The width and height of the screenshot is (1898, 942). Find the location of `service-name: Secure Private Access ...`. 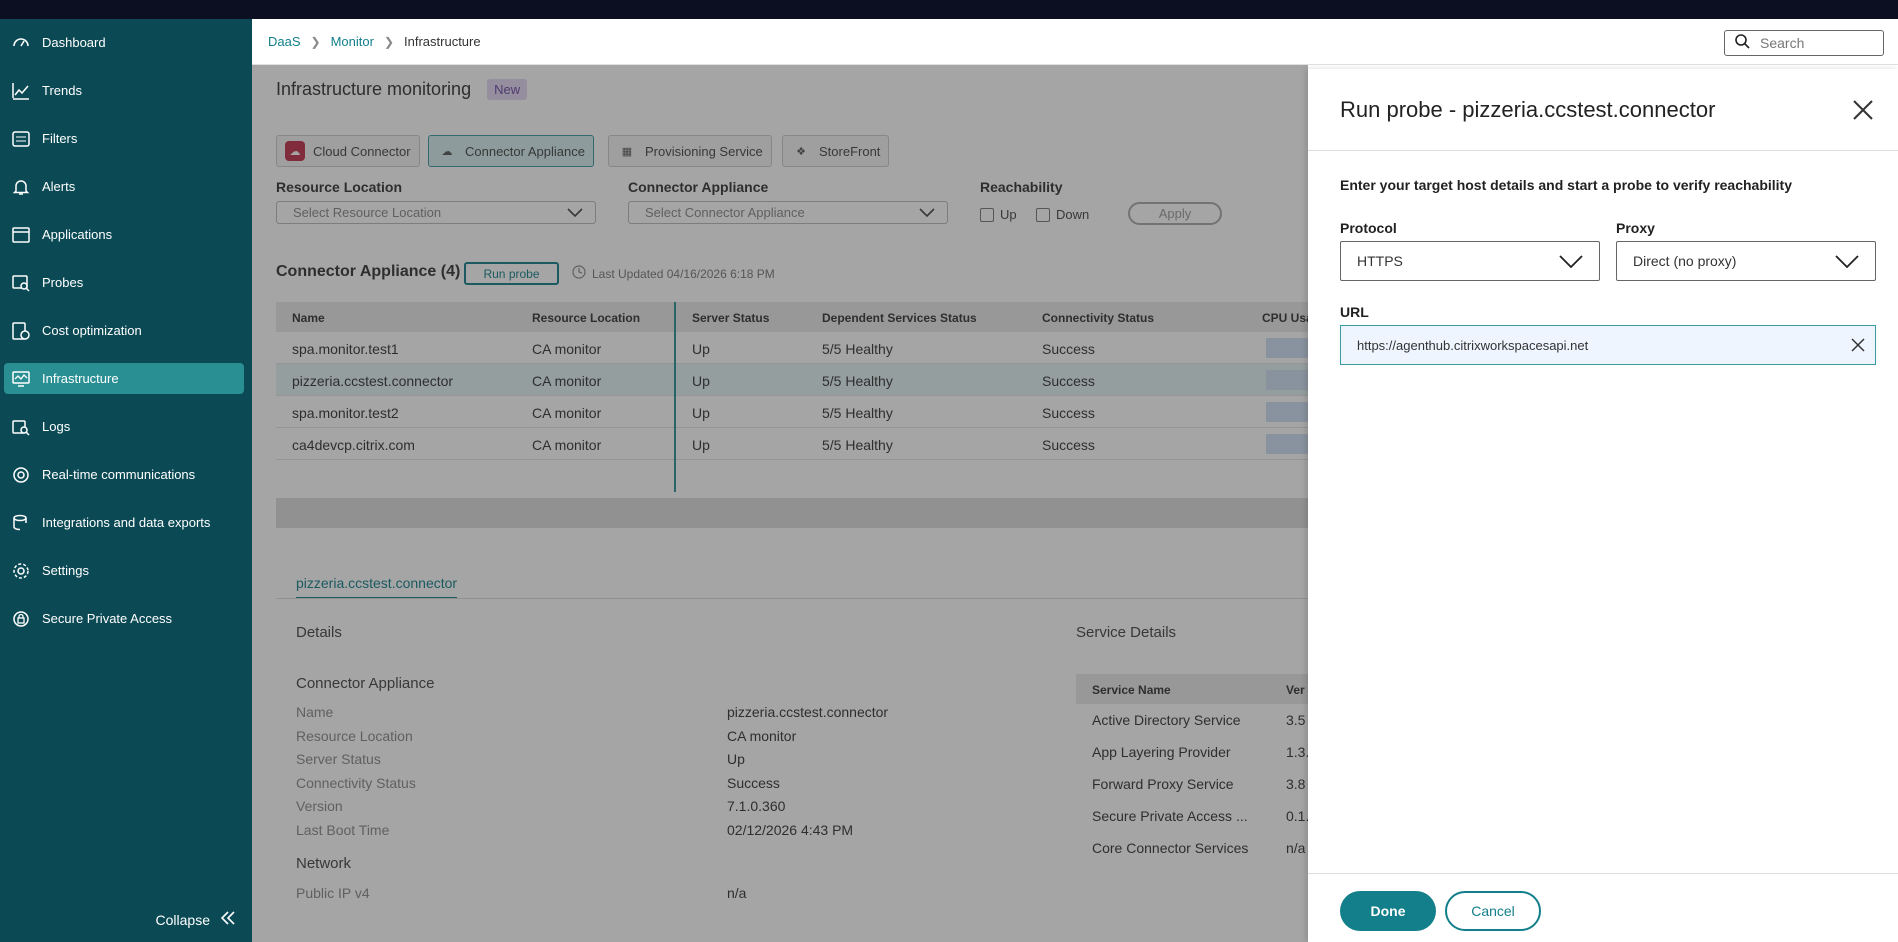

service-name: Secure Private Access ... is located at coordinates (1170, 816).